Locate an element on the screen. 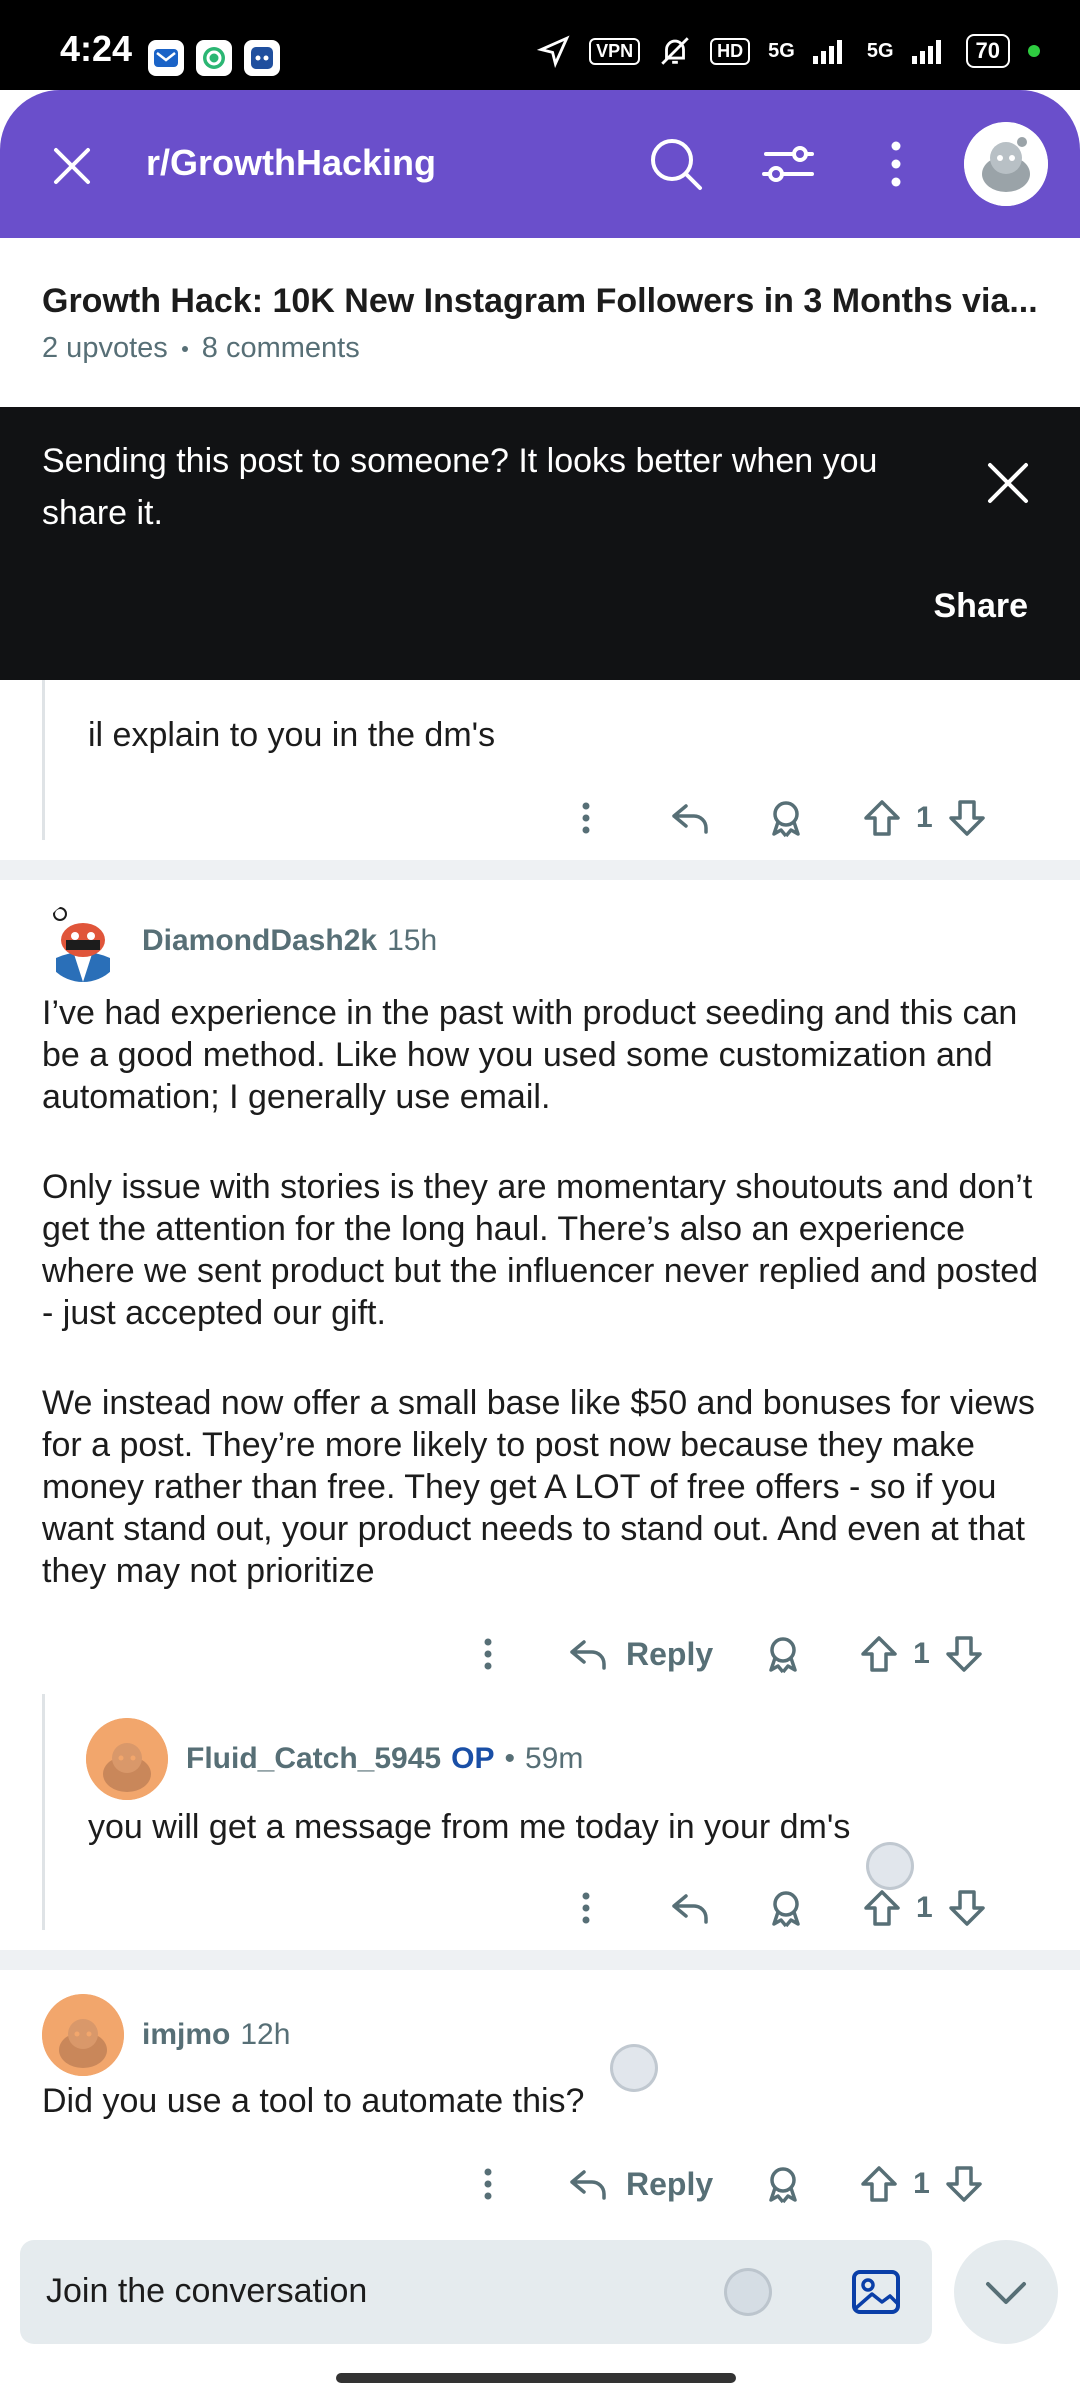 This screenshot has height=2400, width=1080. network-5g-2: 5G is located at coordinates (880, 50).